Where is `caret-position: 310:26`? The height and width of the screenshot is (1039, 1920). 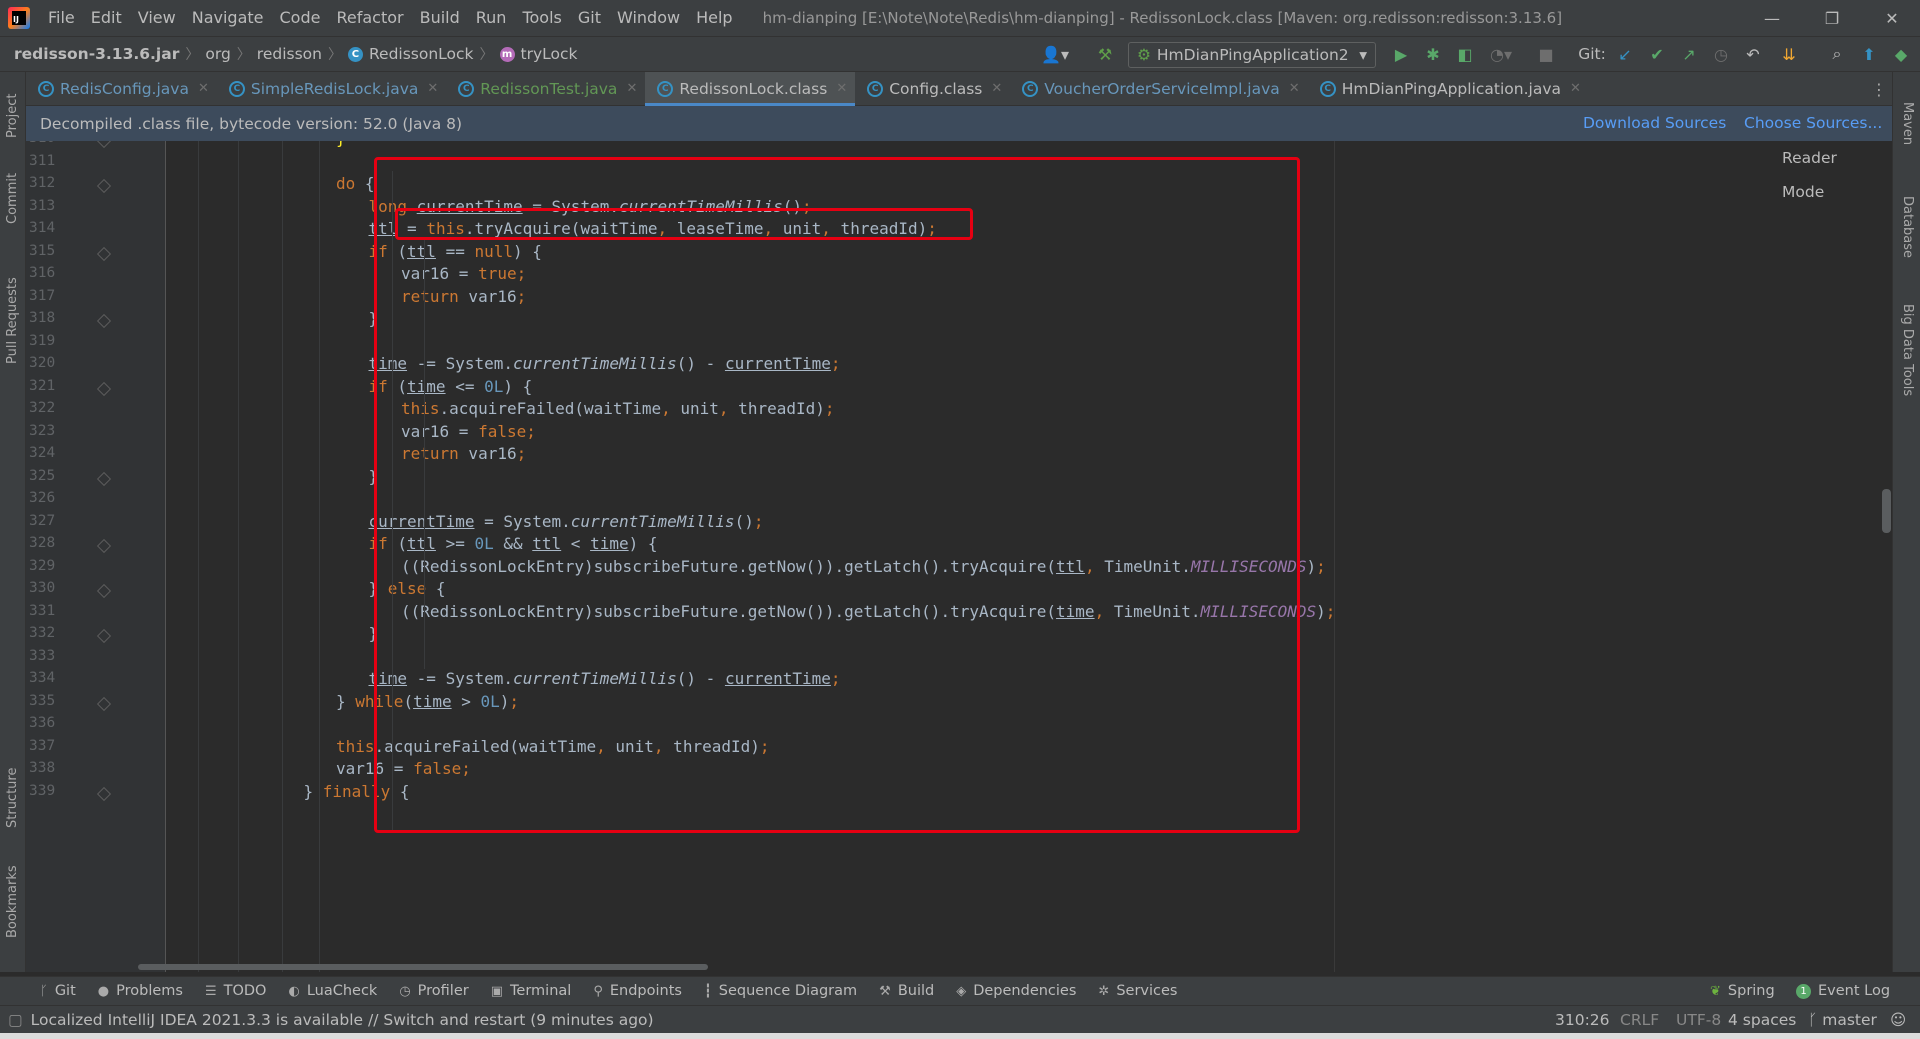 caret-position: 310:26 is located at coordinates (1582, 1020).